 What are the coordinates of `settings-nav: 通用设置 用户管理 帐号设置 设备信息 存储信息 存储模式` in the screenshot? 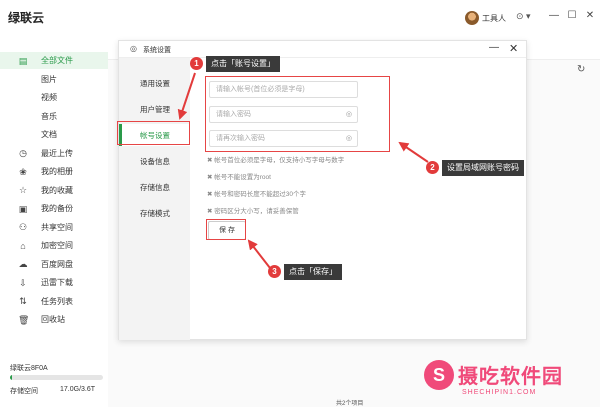 It's located at (154, 199).